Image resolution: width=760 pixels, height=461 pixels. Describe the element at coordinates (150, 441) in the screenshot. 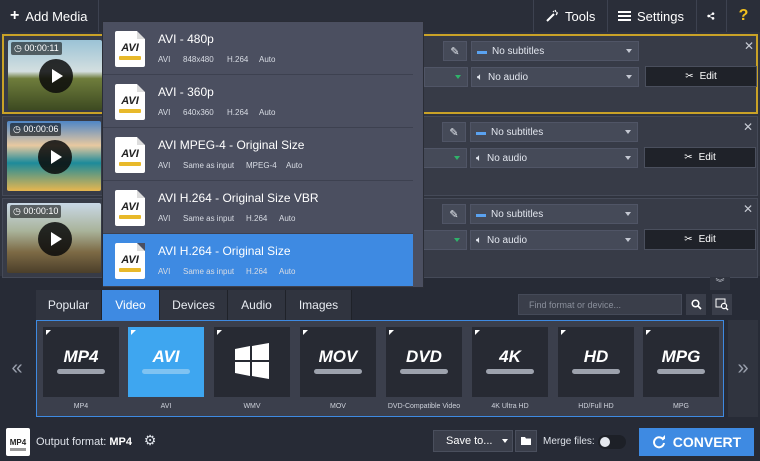

I see `gear-icon: ⚙` at that location.